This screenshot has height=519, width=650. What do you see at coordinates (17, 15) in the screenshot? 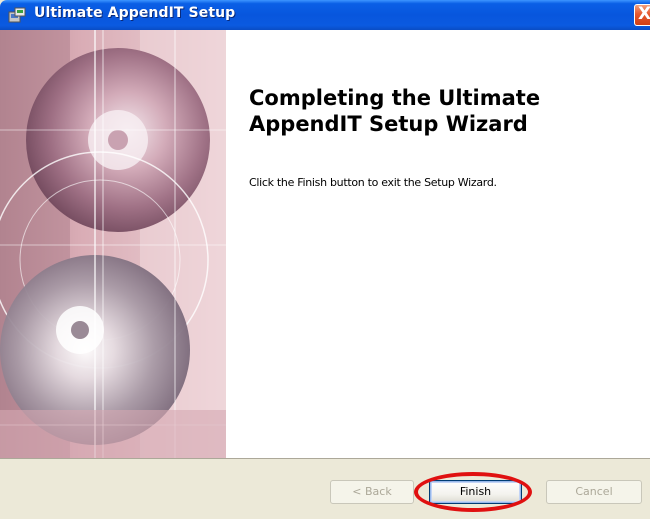
I see `installer-icon` at bounding box center [17, 15].